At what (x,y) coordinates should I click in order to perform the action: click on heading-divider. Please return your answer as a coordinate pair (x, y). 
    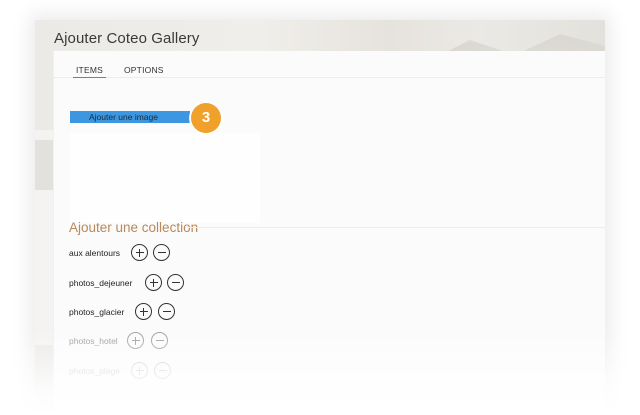
    Looking at the image, I should click on (395, 227).